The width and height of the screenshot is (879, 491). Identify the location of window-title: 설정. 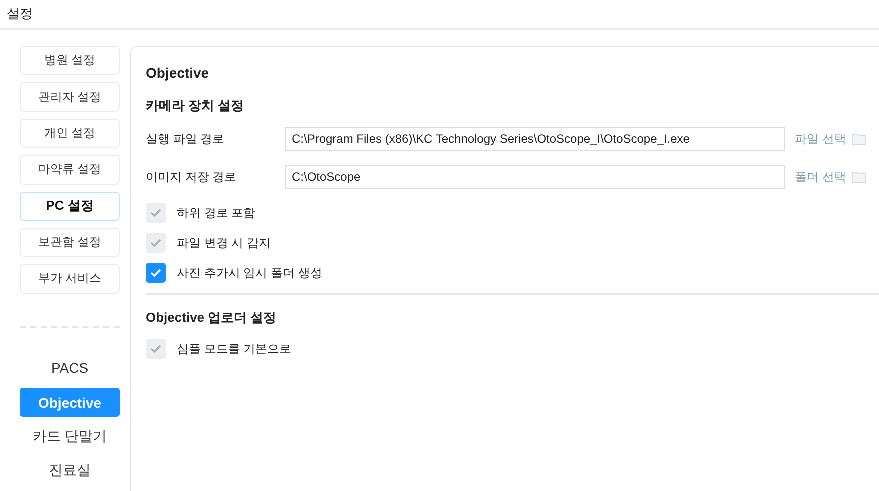
(20, 14).